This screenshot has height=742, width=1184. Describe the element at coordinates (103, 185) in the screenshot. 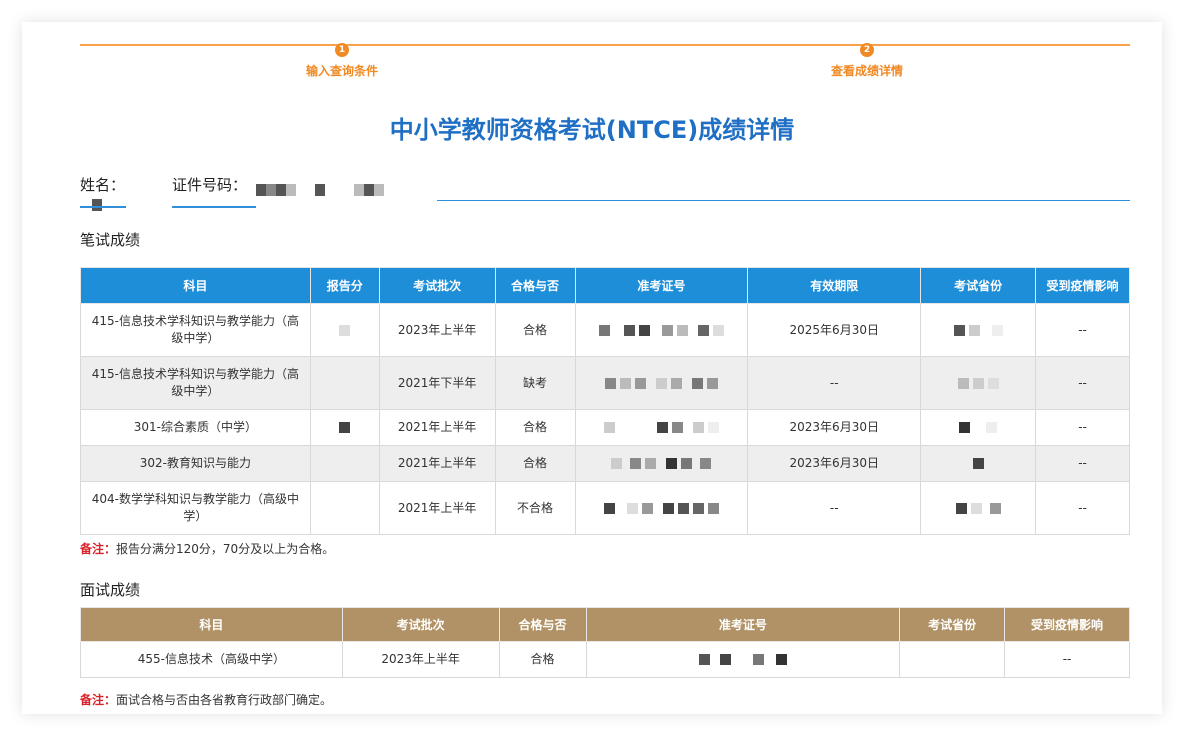

I see `name-label: 姓名：` at that location.